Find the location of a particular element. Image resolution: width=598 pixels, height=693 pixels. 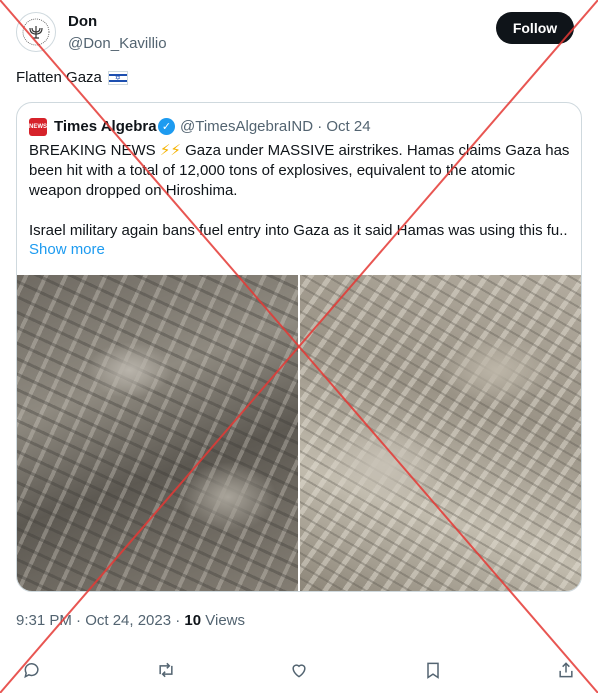

bookmark-button is located at coordinates (433, 670).